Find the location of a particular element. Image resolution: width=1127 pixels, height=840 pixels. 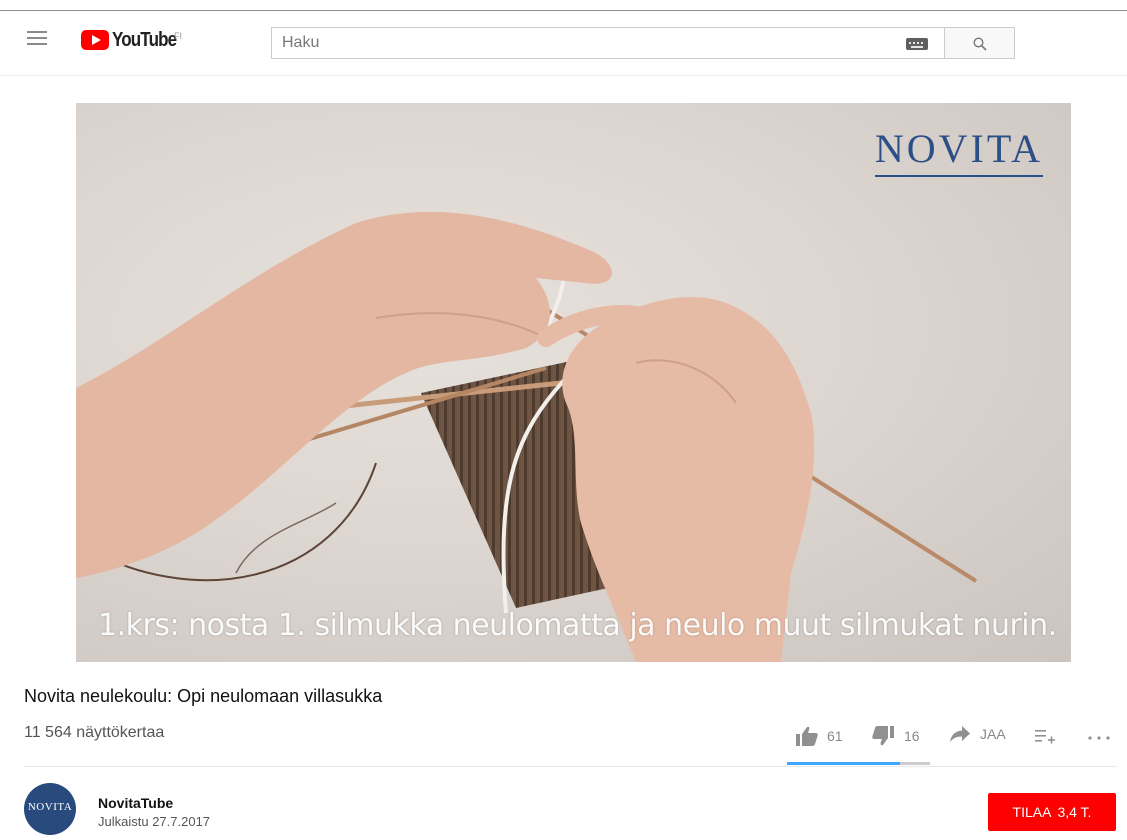

view-count: 11 564 näyttökertaa is located at coordinates (94, 732).